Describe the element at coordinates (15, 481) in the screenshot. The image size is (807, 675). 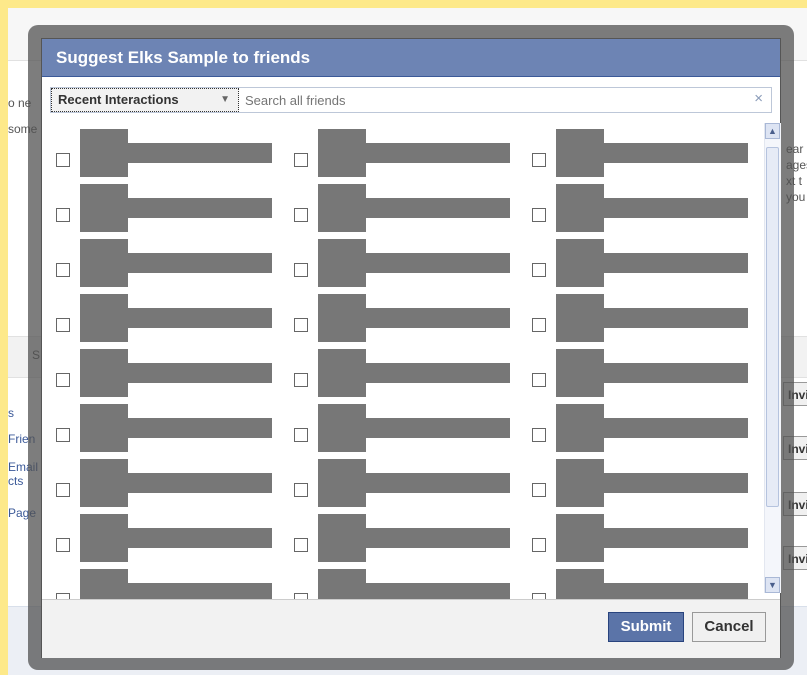
I see `background-link: cts` at that location.